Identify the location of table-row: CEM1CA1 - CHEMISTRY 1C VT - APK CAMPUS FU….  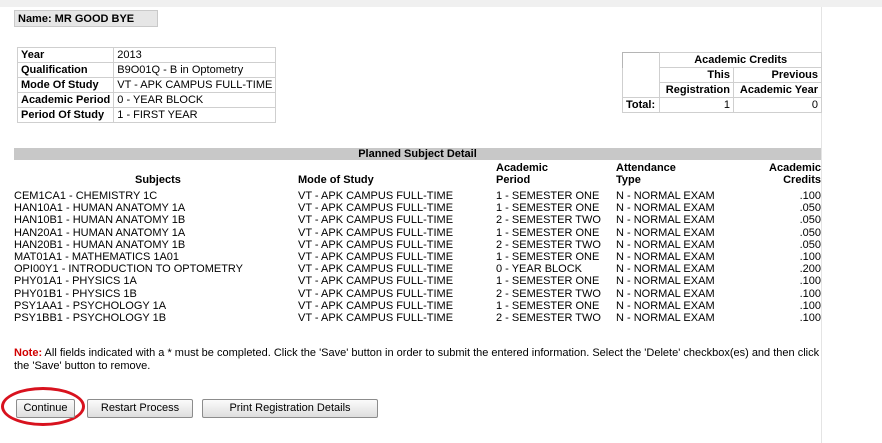
(417, 196).